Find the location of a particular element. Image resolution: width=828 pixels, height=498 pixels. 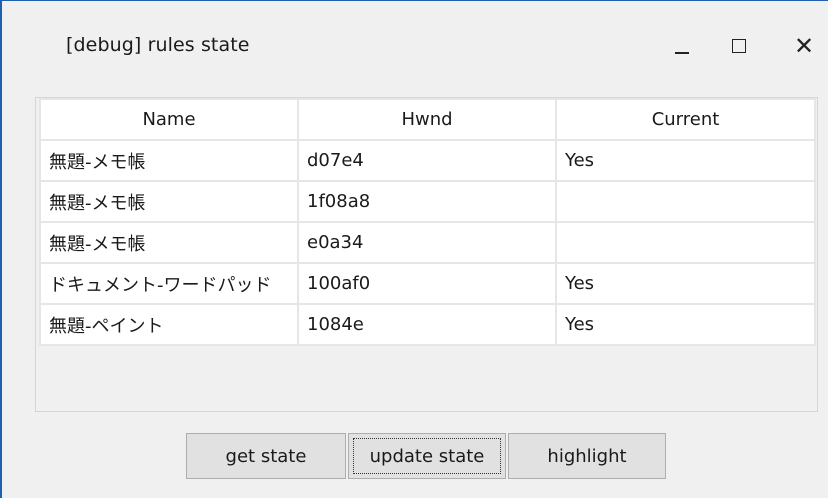

table-row: 無題-メモ帳 1f08a8 is located at coordinates (427, 201).